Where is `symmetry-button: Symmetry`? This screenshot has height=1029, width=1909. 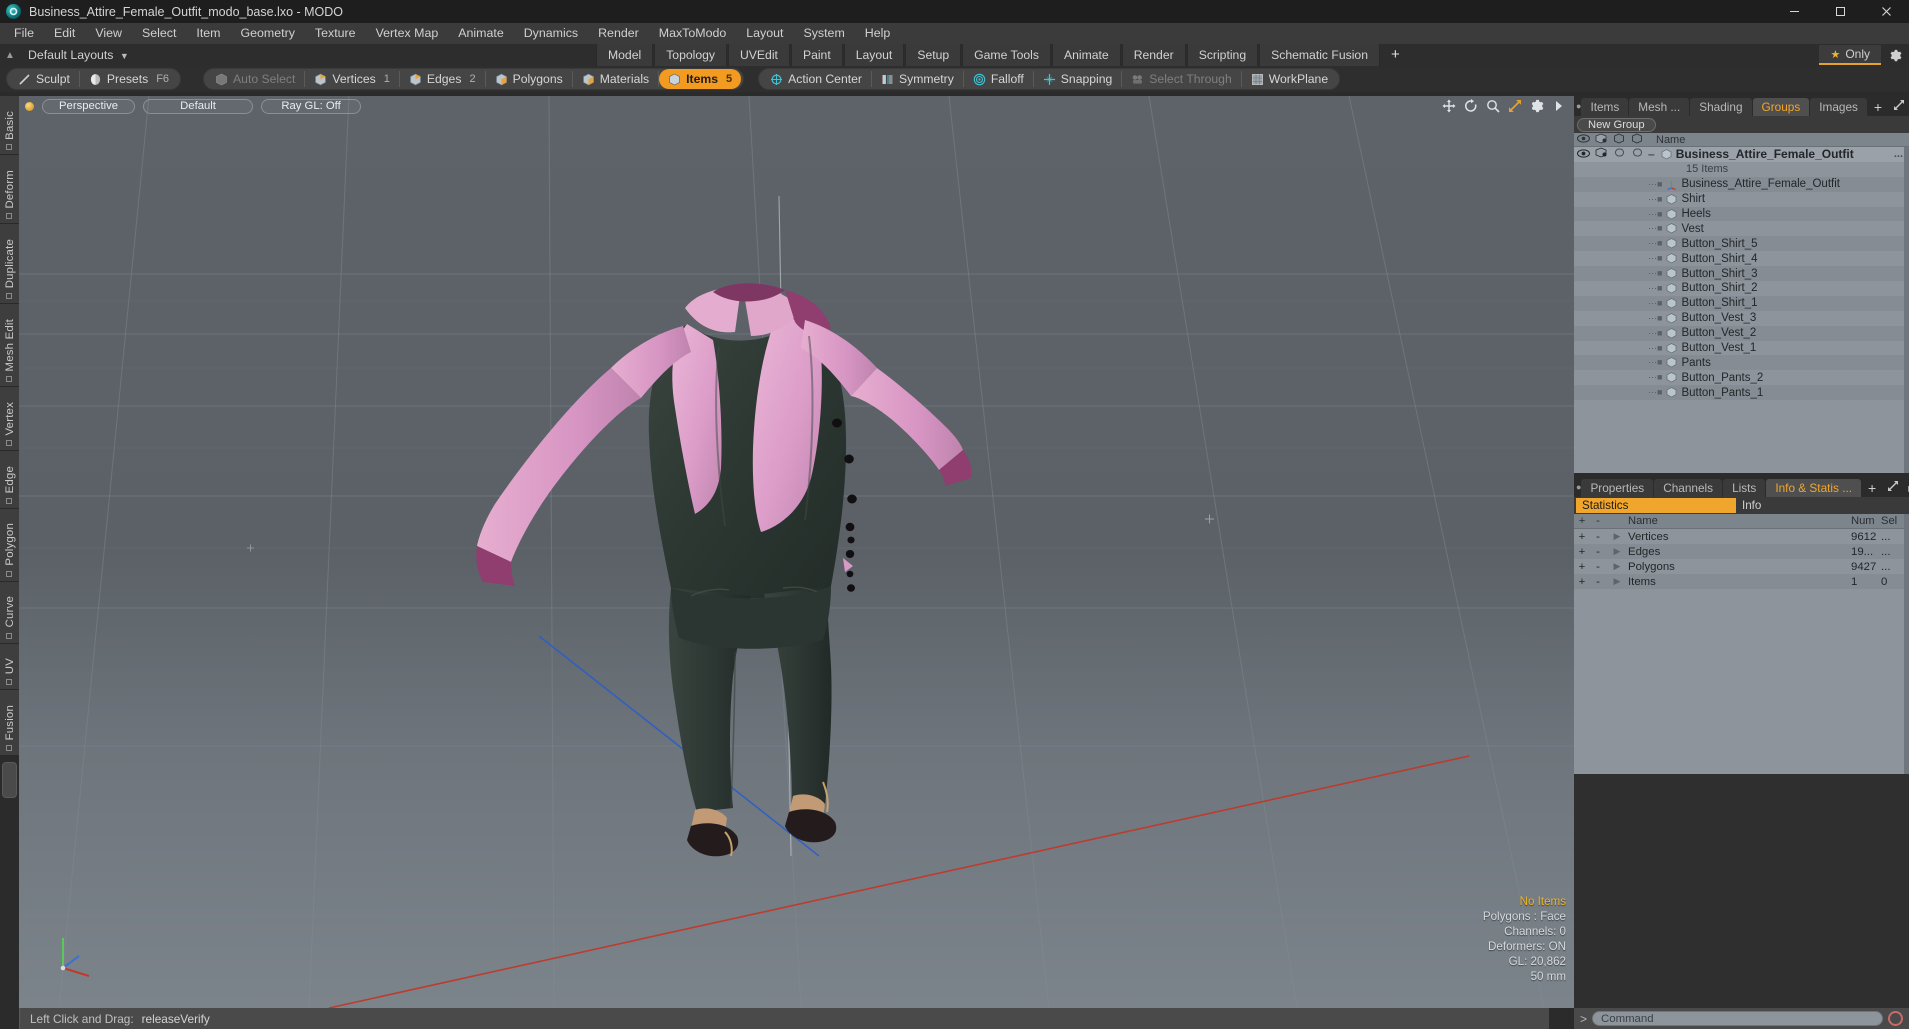 symmetry-button: Symmetry is located at coordinates (917, 79).